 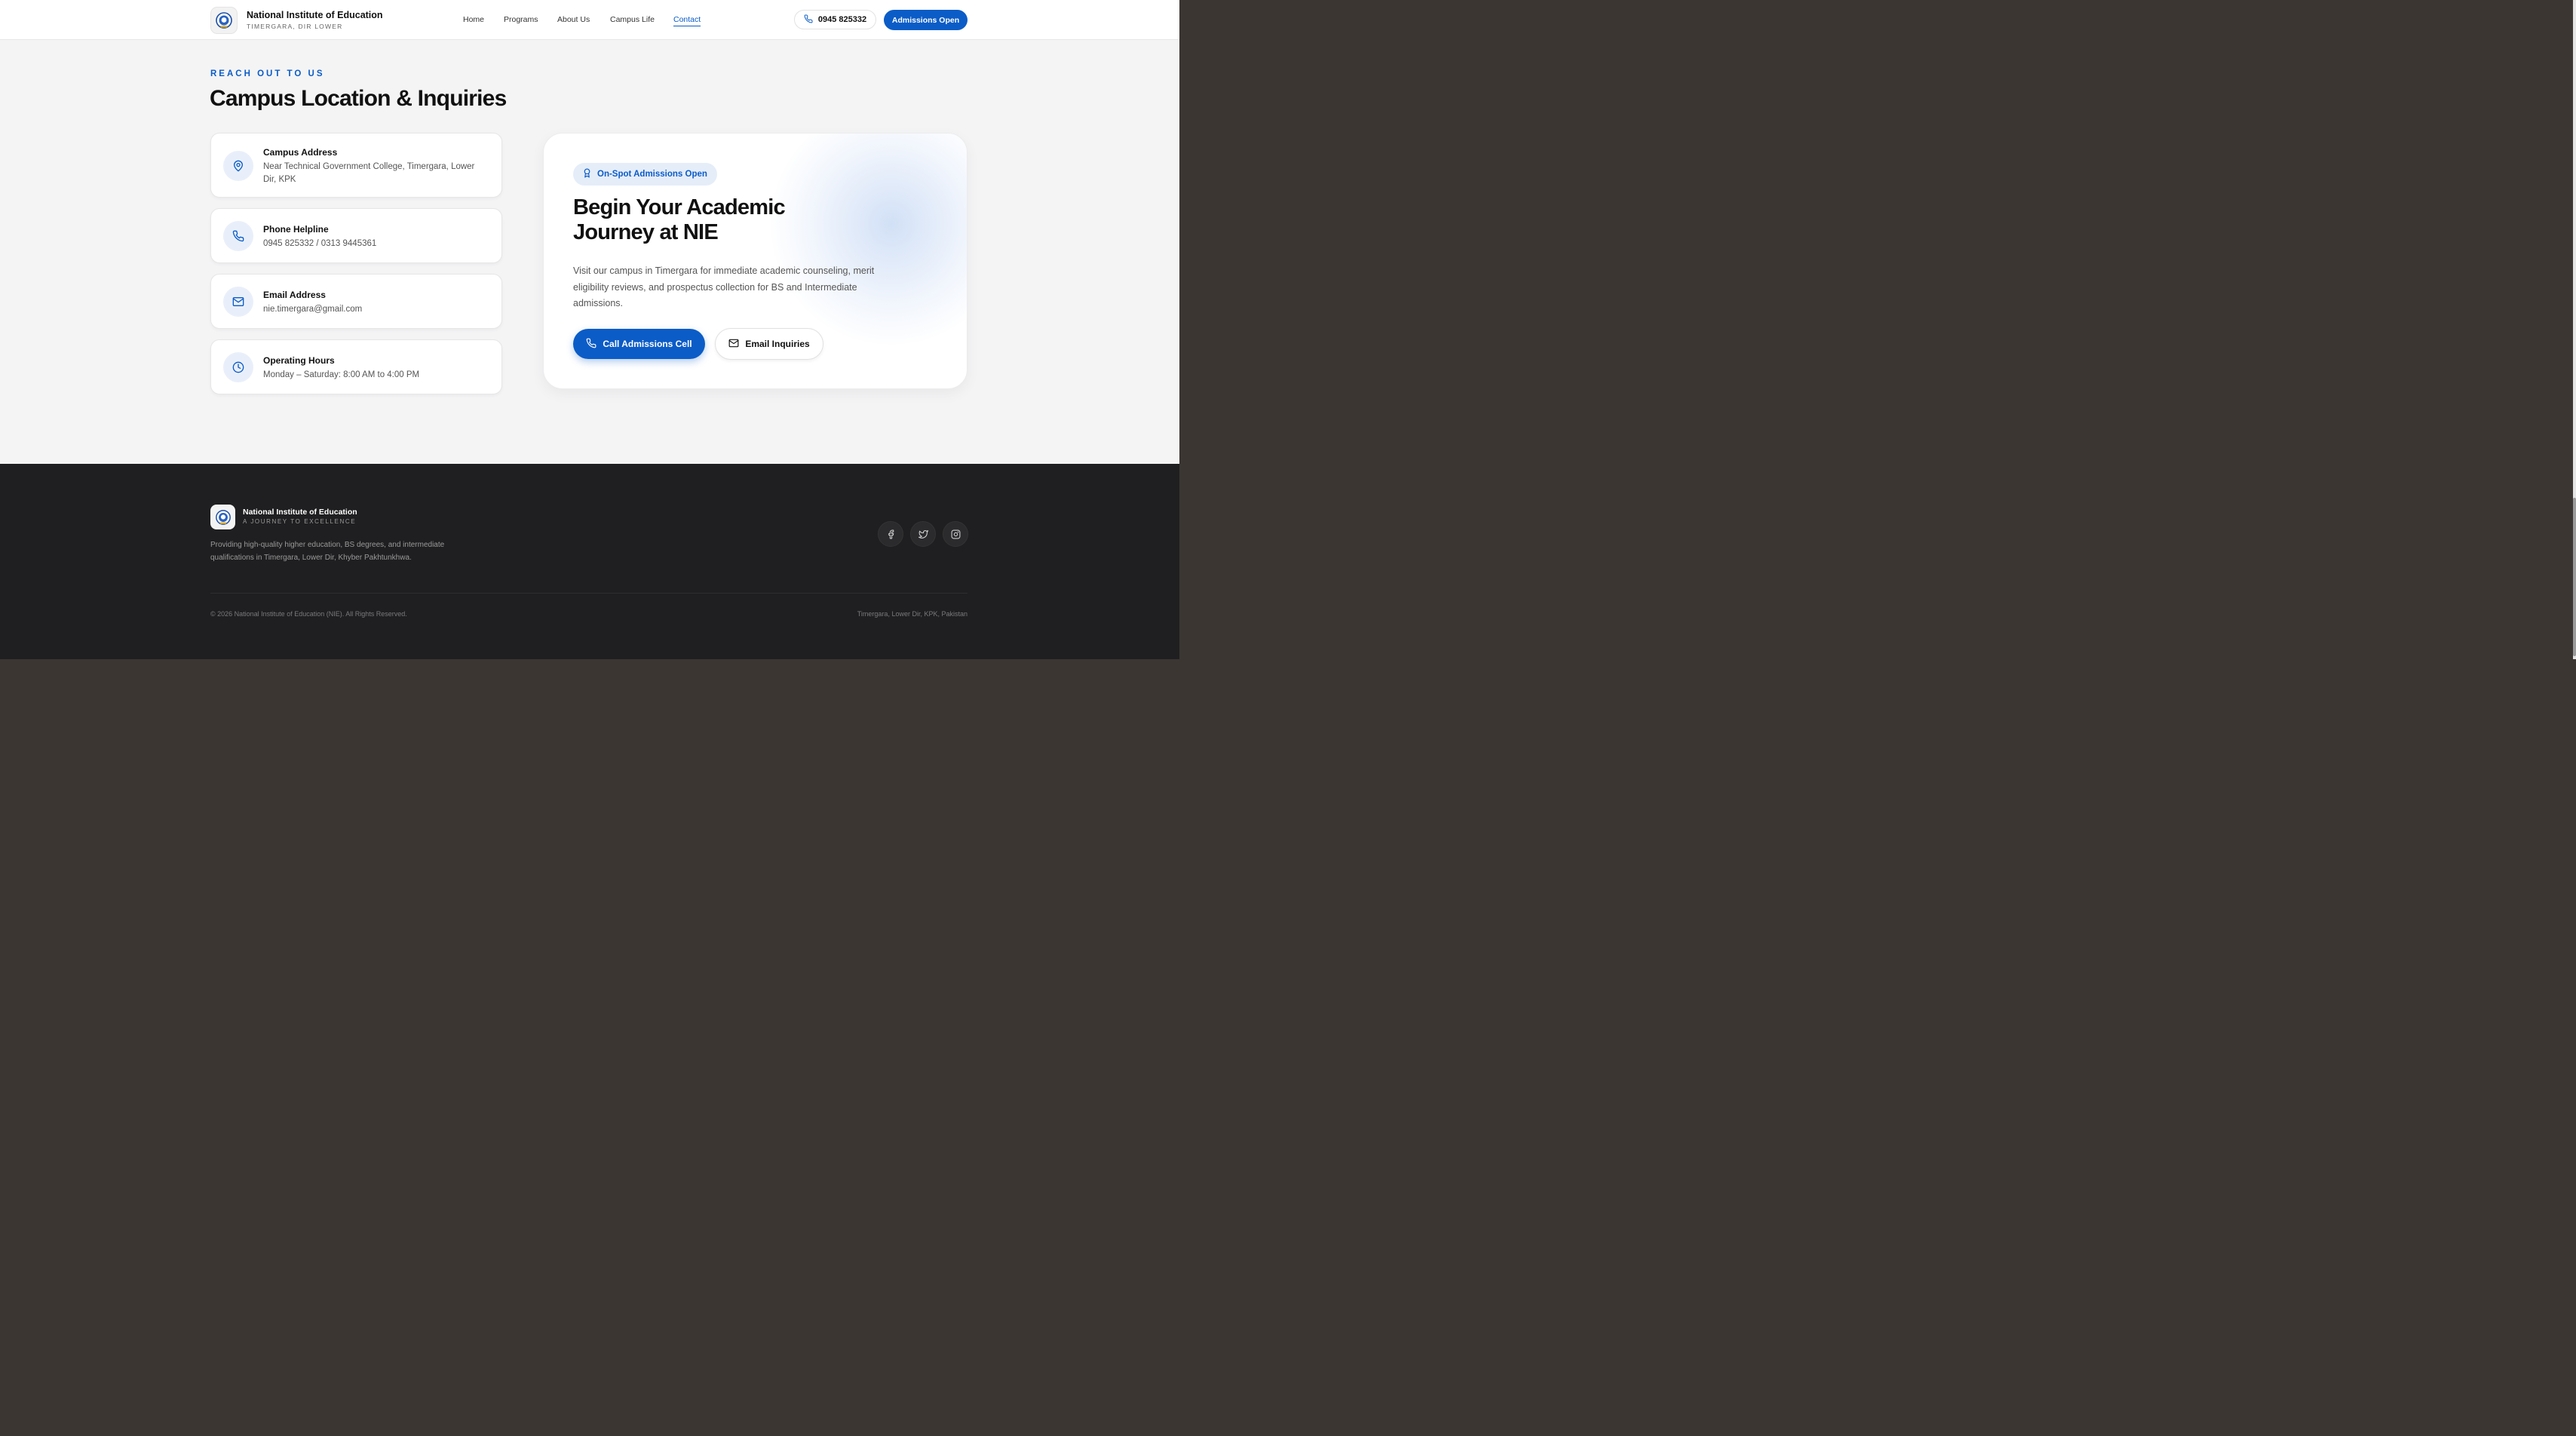 What do you see at coordinates (473, 19) in the screenshot?
I see `nav-home: Home` at bounding box center [473, 19].